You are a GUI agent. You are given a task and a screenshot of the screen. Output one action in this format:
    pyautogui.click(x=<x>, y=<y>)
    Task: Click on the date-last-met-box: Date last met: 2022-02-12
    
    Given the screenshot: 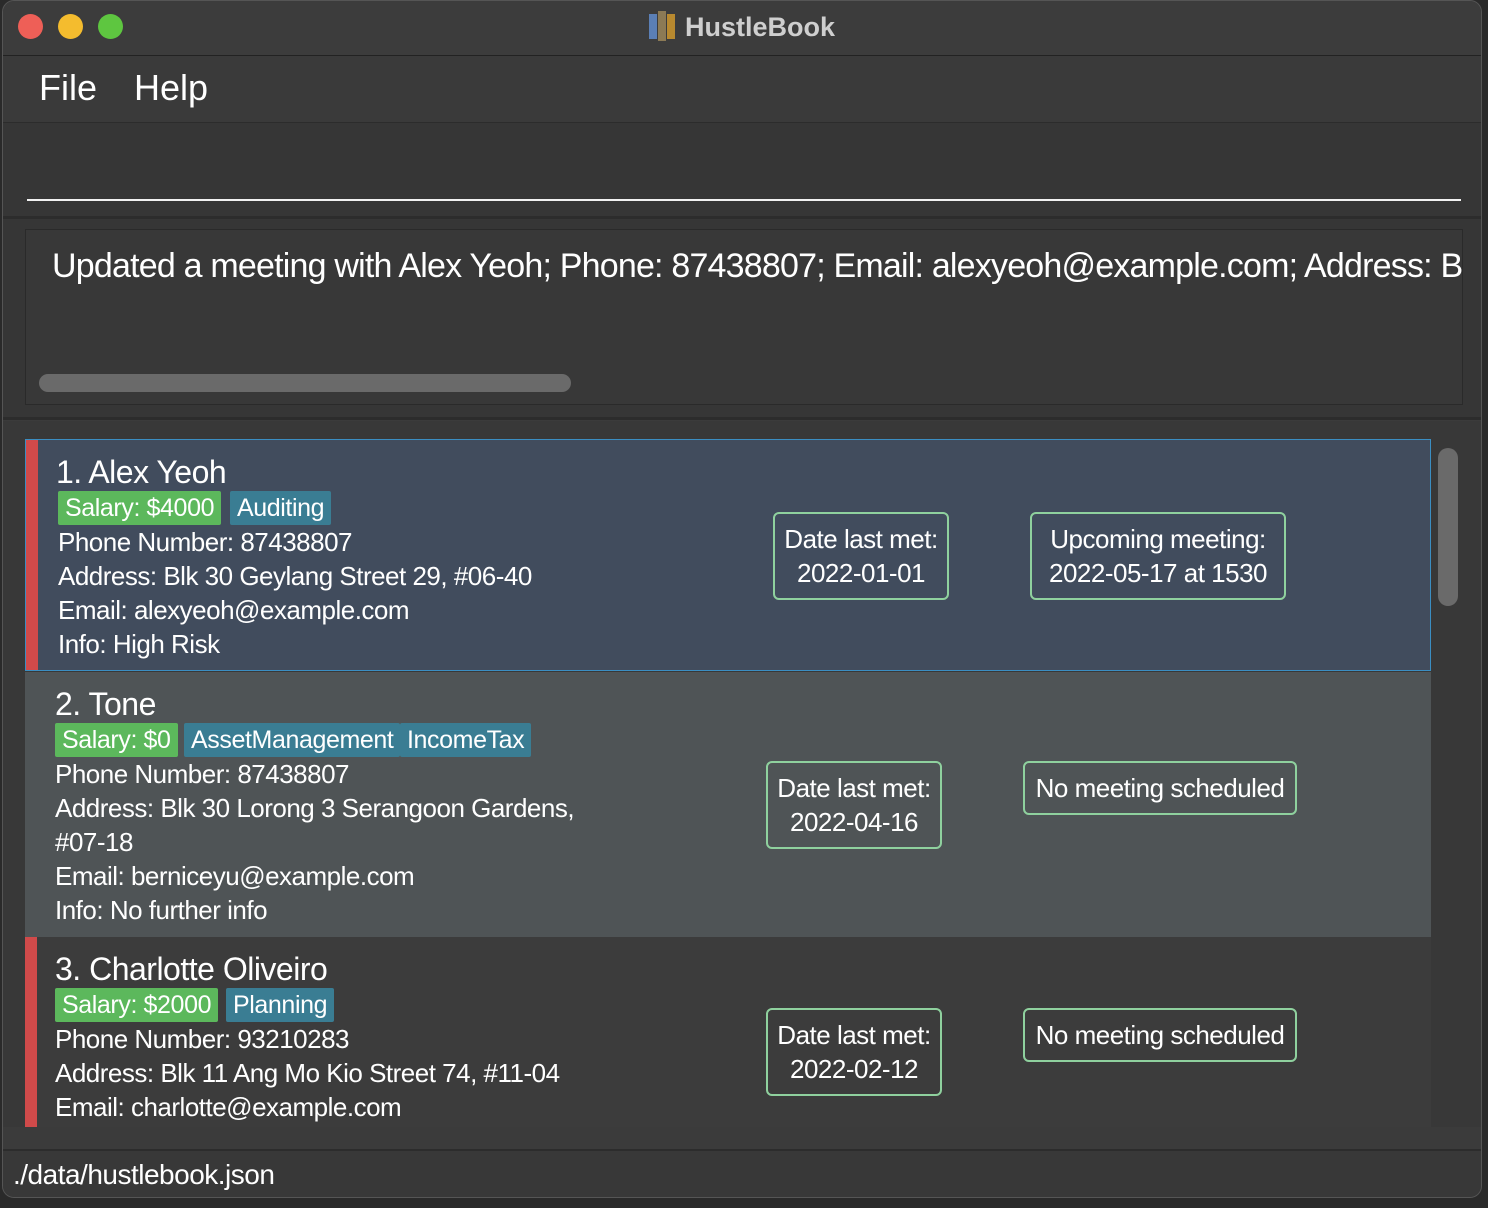 What is the action you would take?
    pyautogui.click(x=854, y=1052)
    